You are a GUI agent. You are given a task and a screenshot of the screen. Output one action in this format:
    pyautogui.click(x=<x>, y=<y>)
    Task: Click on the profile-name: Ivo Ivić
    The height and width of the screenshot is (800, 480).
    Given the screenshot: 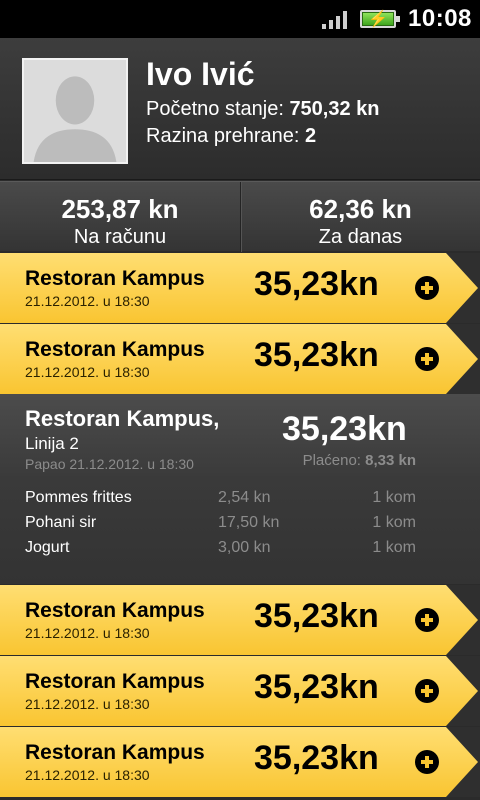 What is the action you would take?
    pyautogui.click(x=200, y=74)
    